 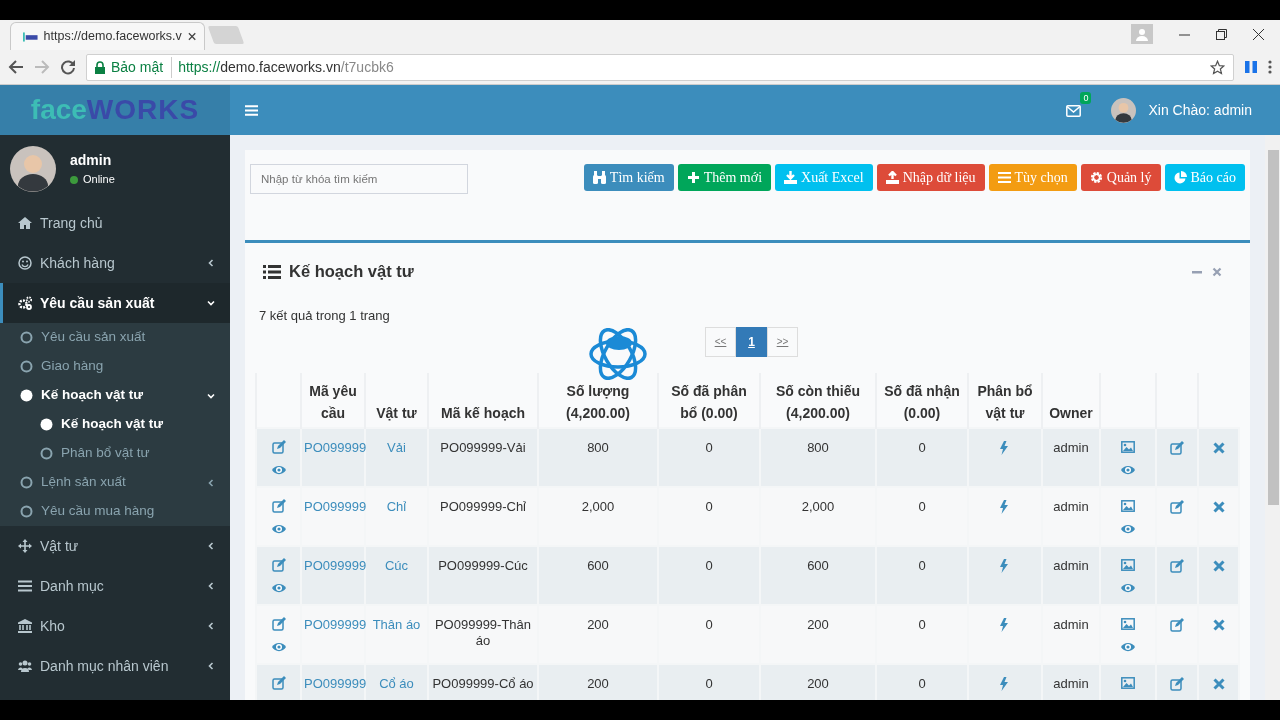 What do you see at coordinates (396, 565) in the screenshot?
I see `material-link: Cúc` at bounding box center [396, 565].